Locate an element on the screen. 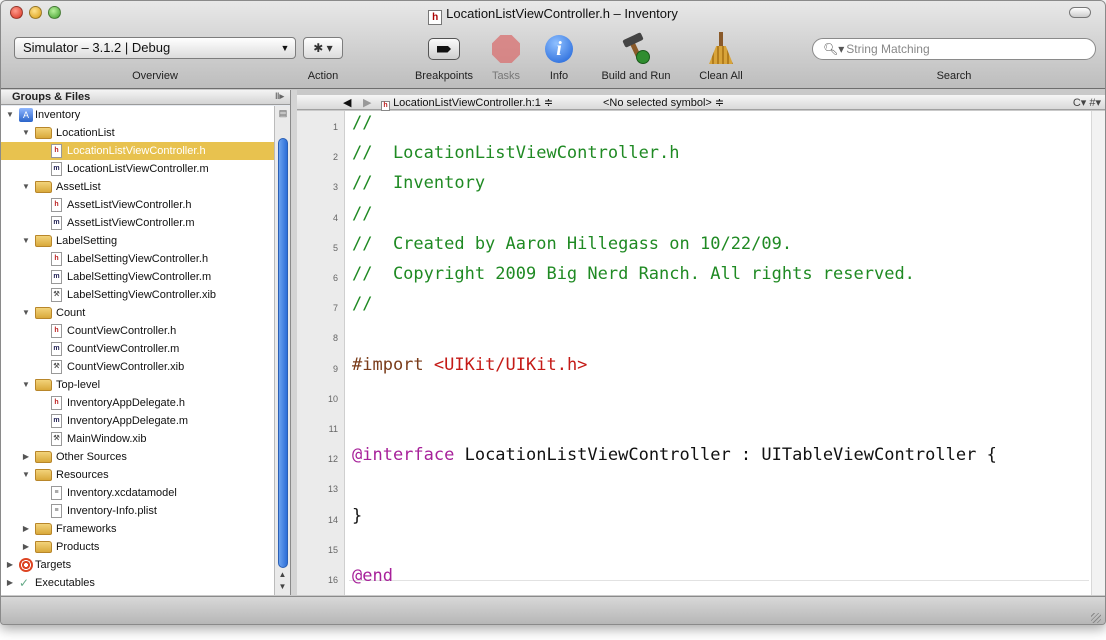 The height and width of the screenshot is (640, 1106). breakpoint-arrow-icon is located at coordinates (444, 49).